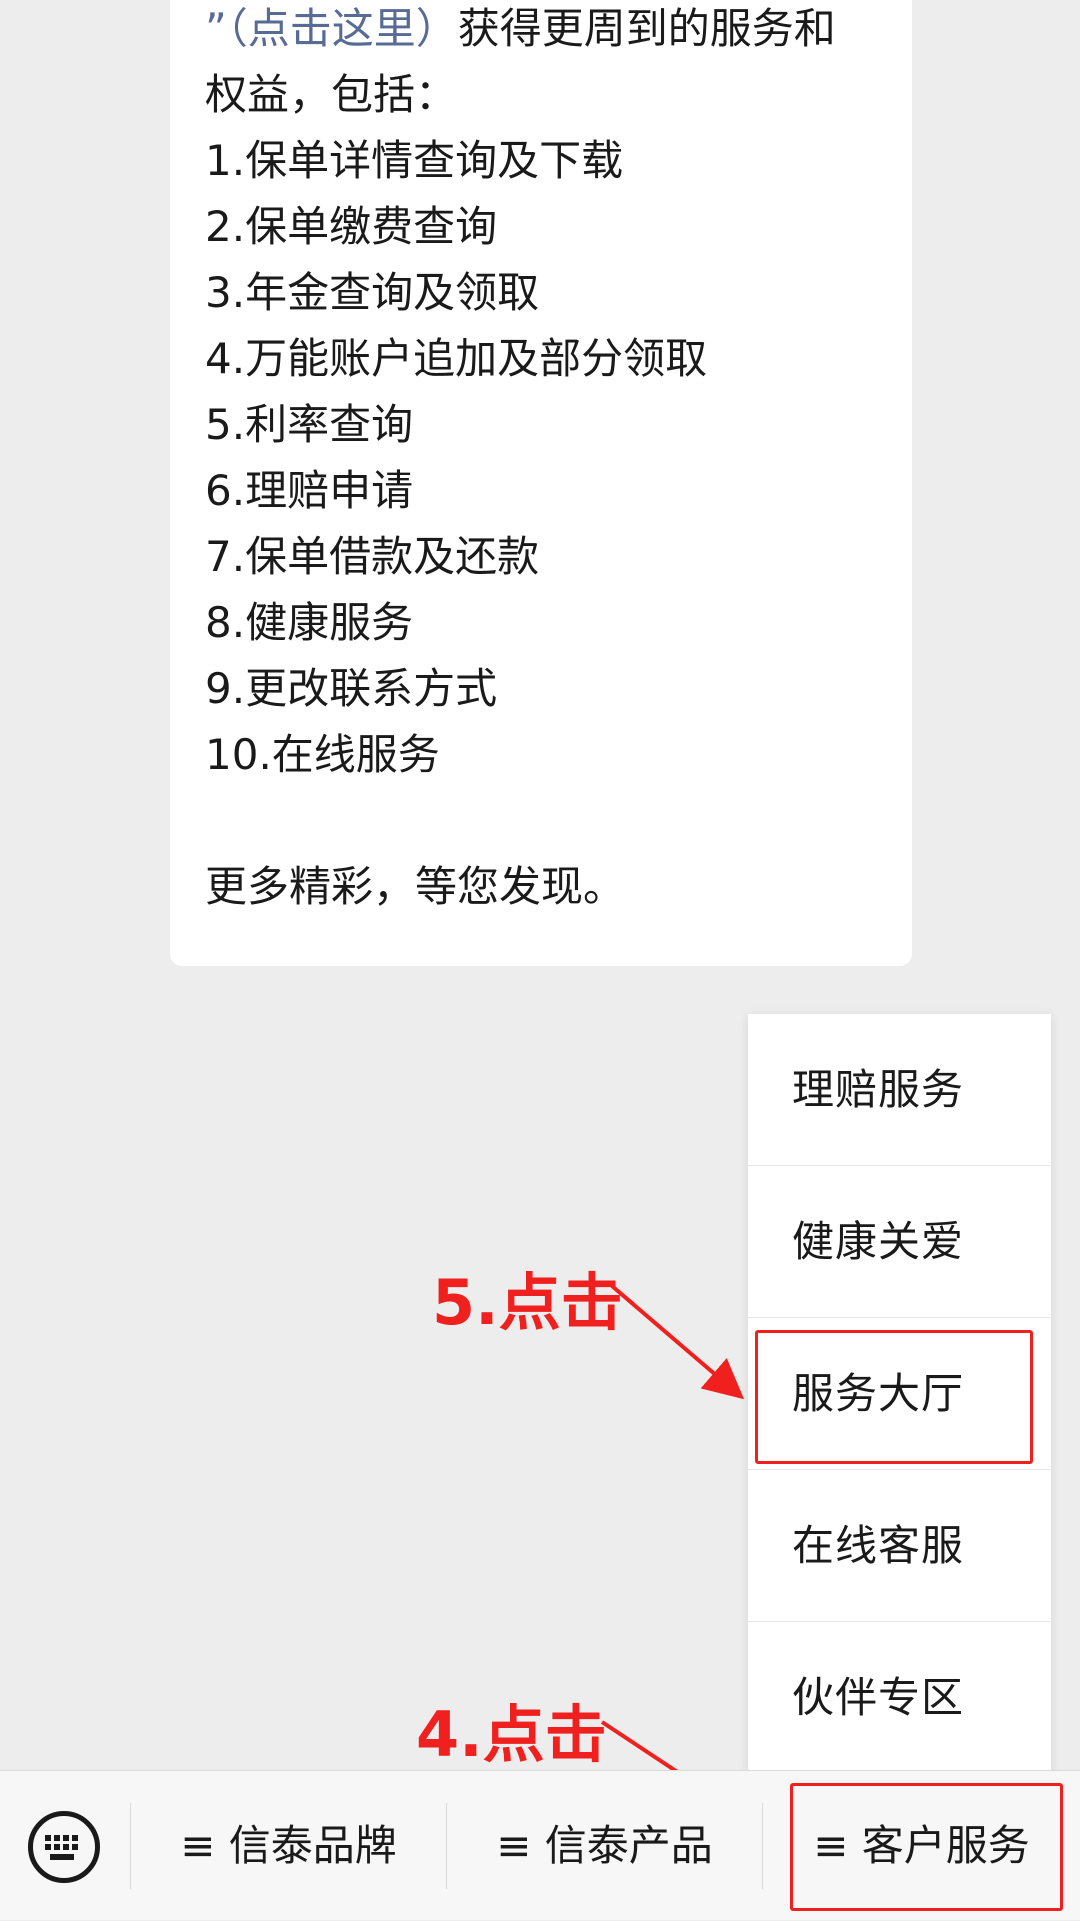  I want to click on message-line: 5.利率查询, so click(520, 425).